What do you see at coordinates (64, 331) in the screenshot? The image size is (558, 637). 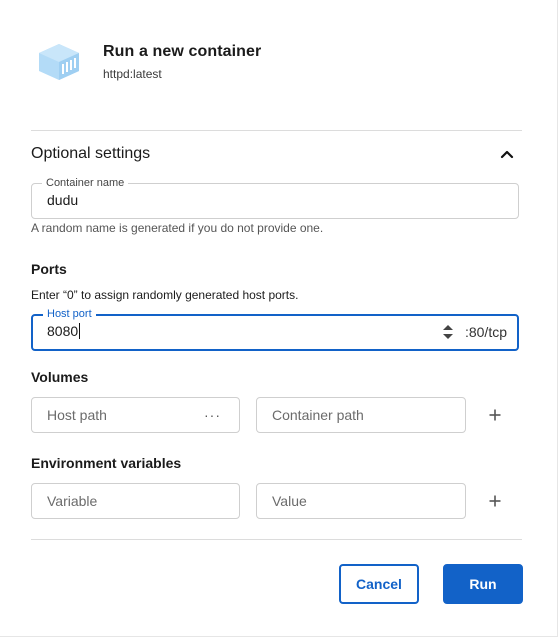 I see `host-port-input: 8080` at bounding box center [64, 331].